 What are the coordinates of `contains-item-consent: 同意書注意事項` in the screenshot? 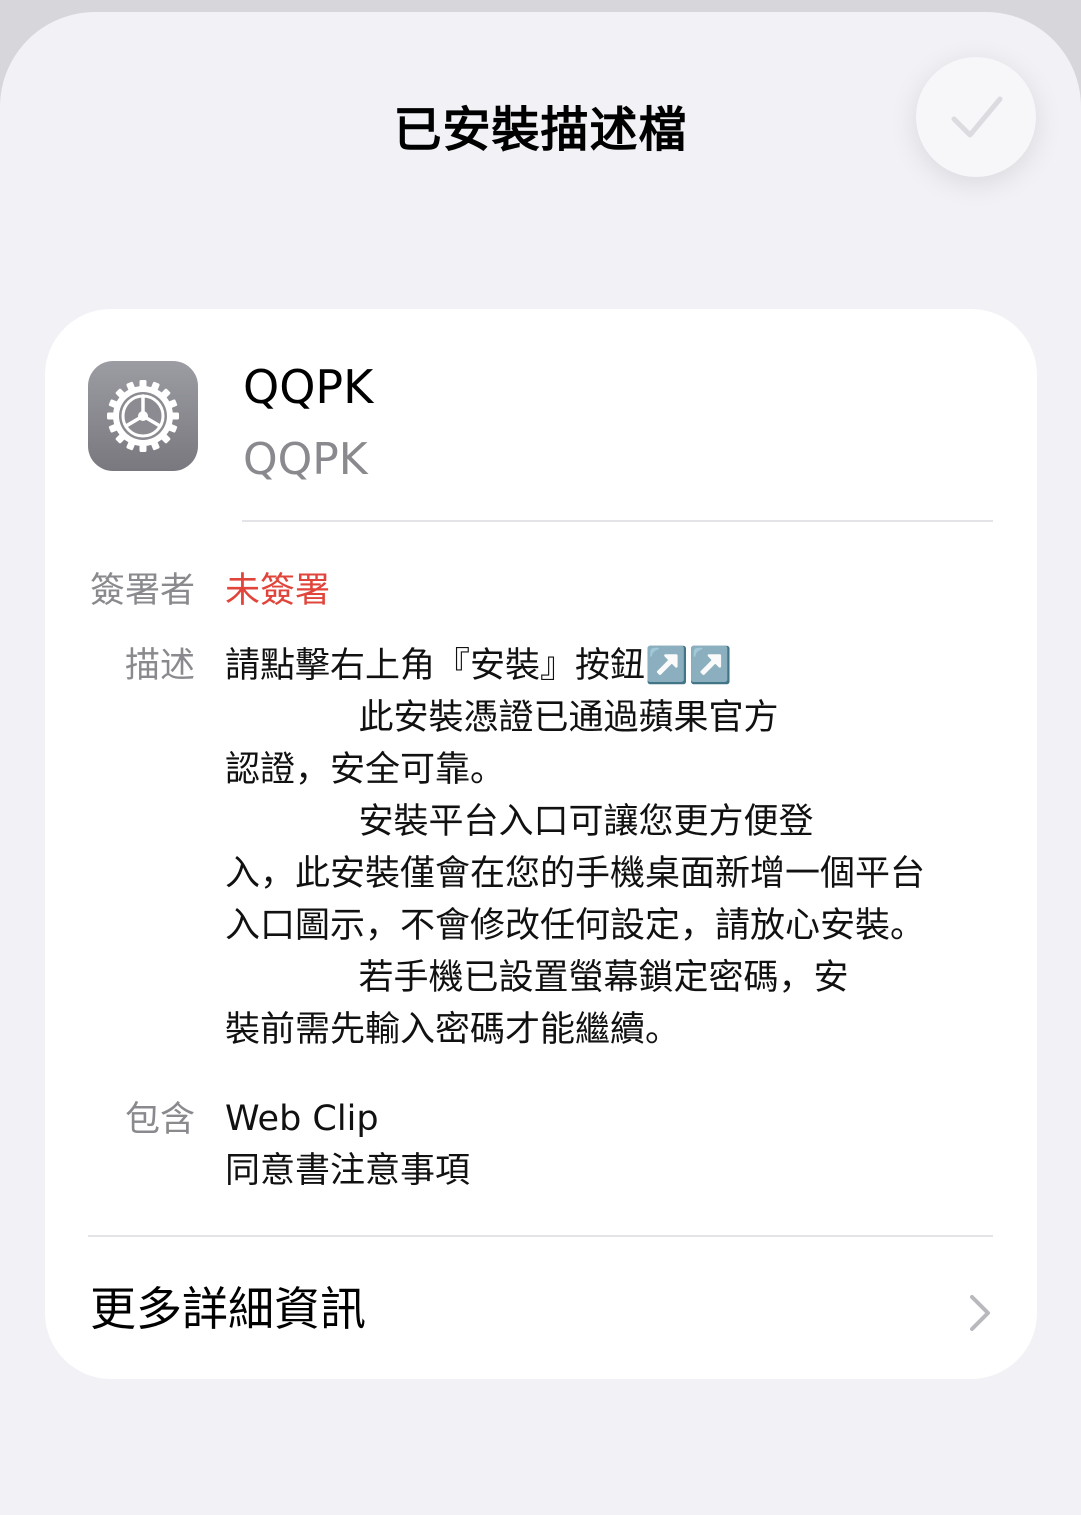 It's located at (348, 1171).